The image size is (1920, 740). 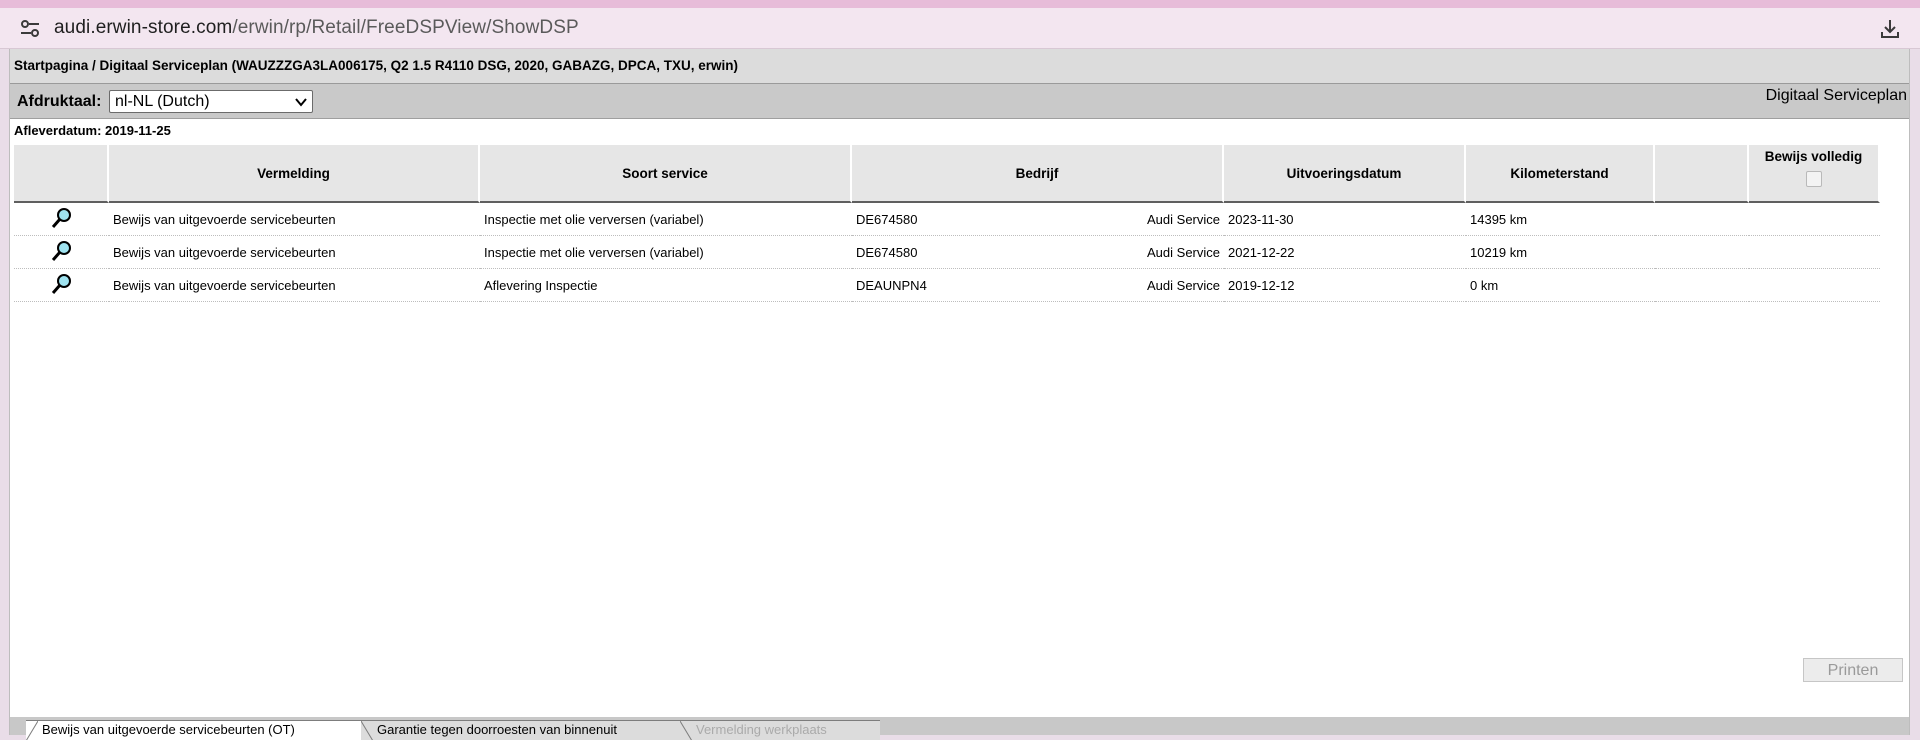 What do you see at coordinates (1038, 174) in the screenshot?
I see `header-company: Bedrijf` at bounding box center [1038, 174].